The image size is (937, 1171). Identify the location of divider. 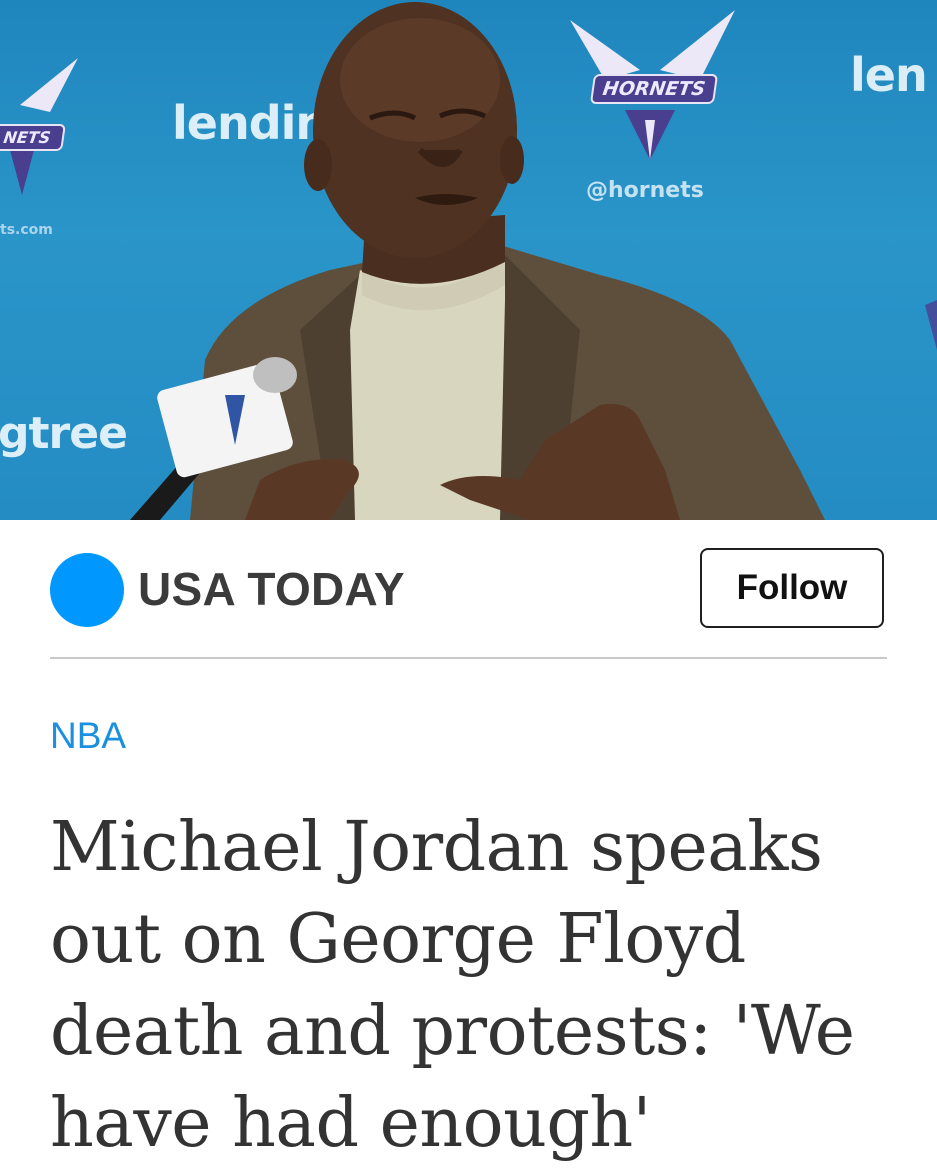
(468, 658).